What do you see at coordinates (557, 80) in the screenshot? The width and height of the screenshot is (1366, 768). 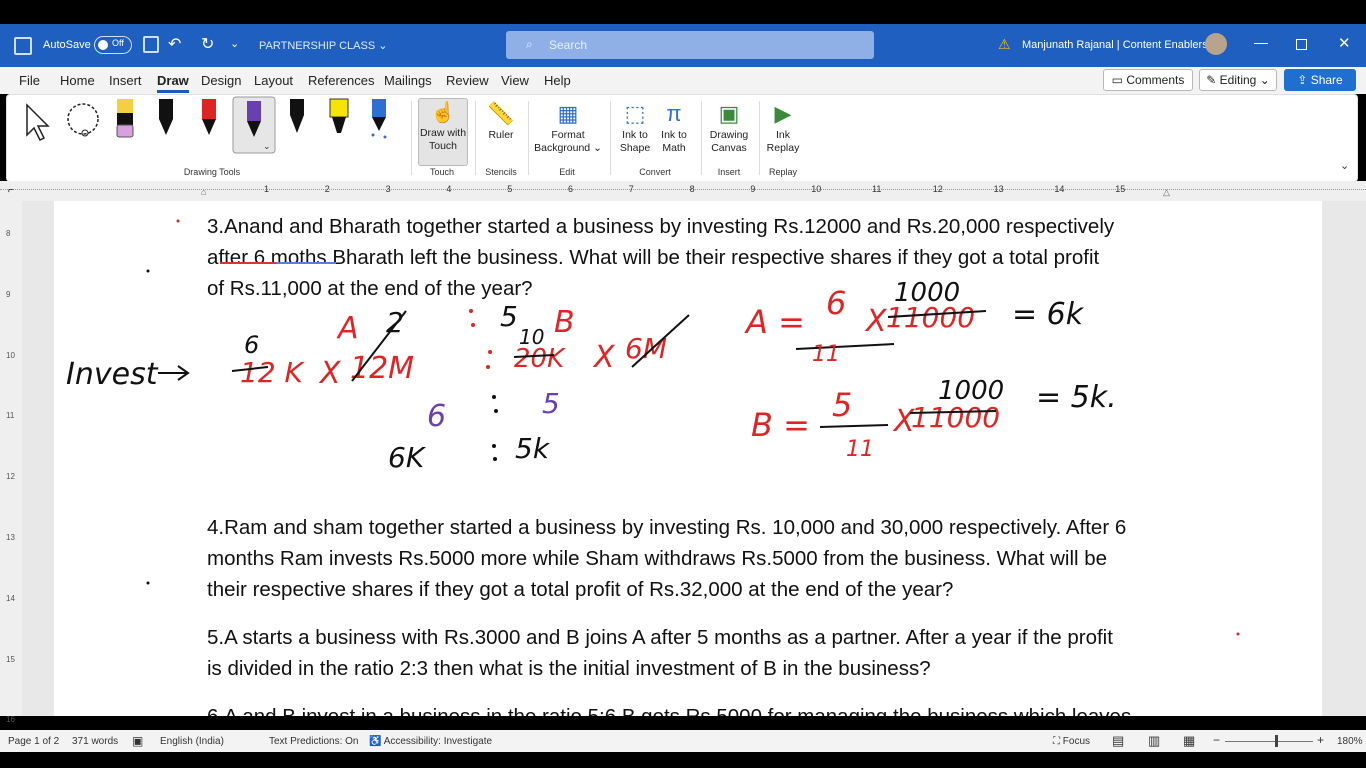 I see `tab-help: Help` at bounding box center [557, 80].